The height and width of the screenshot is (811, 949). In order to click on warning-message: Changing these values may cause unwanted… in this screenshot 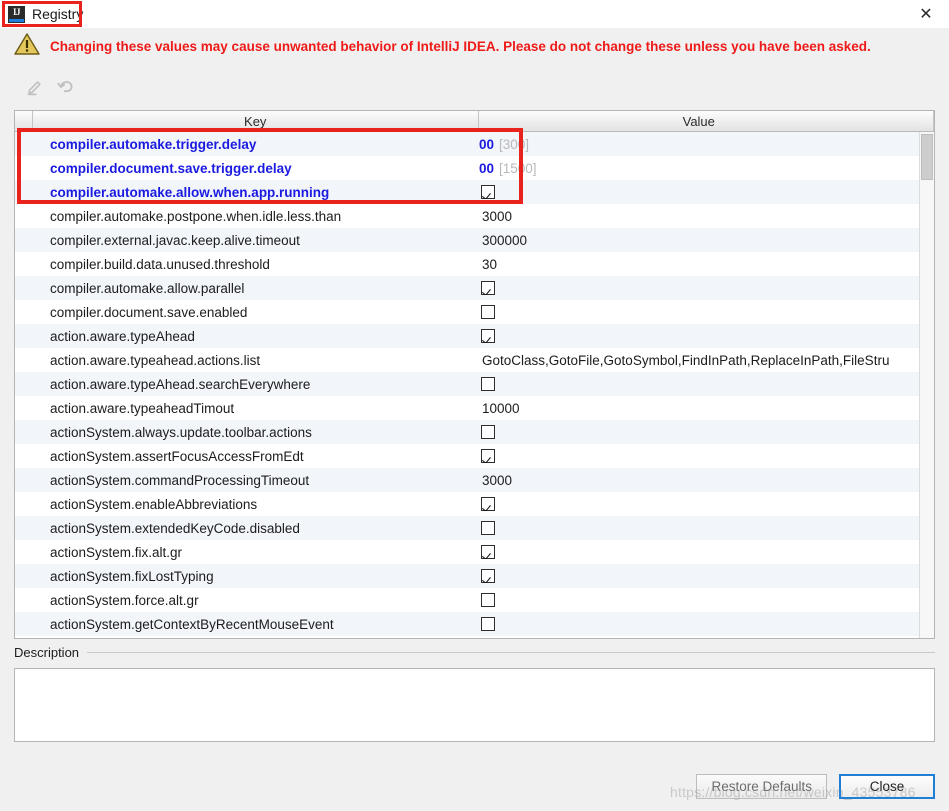, I will do `click(460, 46)`.